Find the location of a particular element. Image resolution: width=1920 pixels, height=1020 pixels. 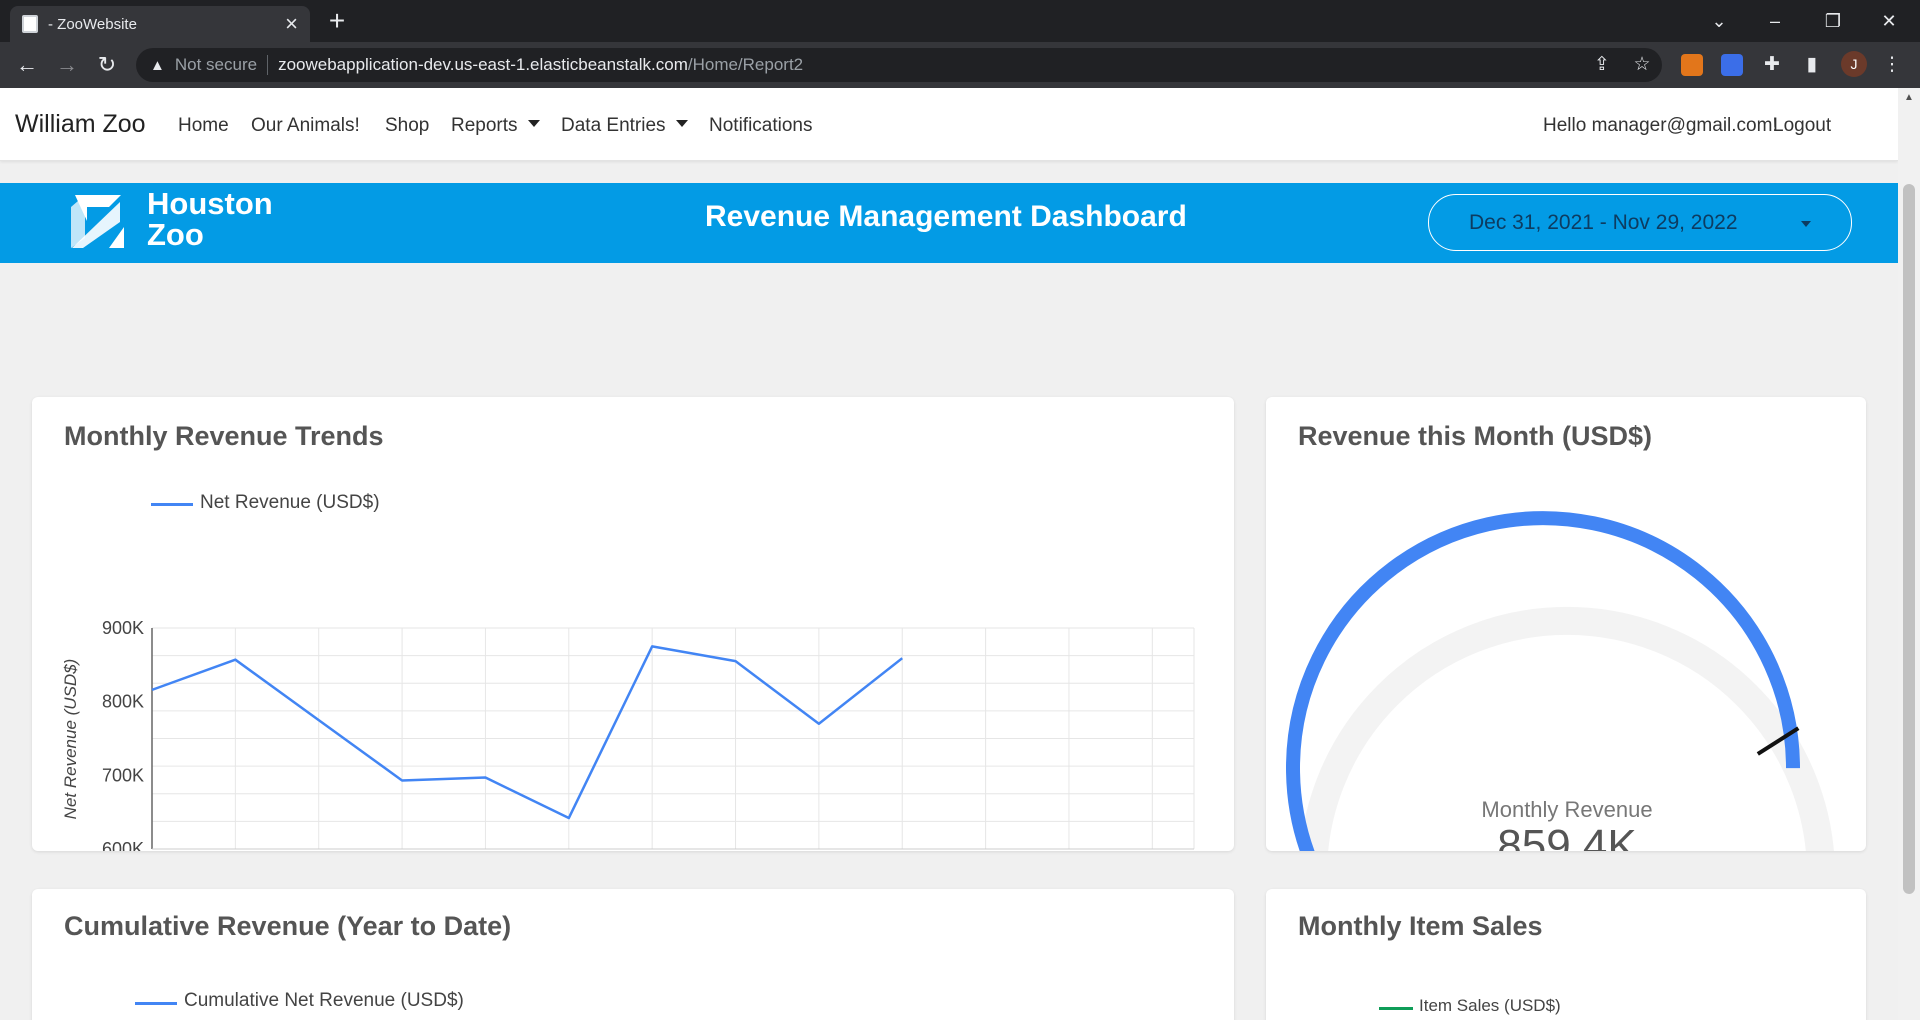

y-tick-label: 700K is located at coordinates (123, 775).